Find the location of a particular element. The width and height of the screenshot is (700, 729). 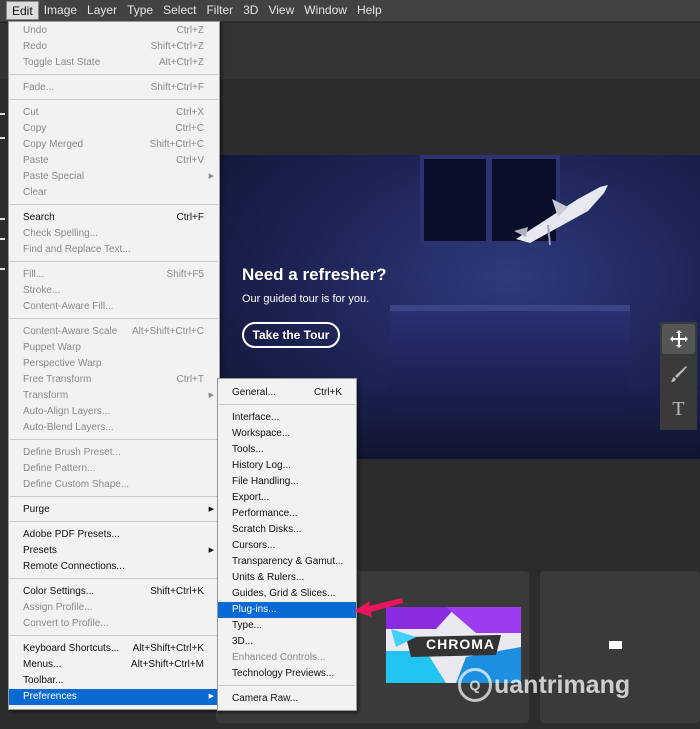

menu-view: View is located at coordinates (281, 10).